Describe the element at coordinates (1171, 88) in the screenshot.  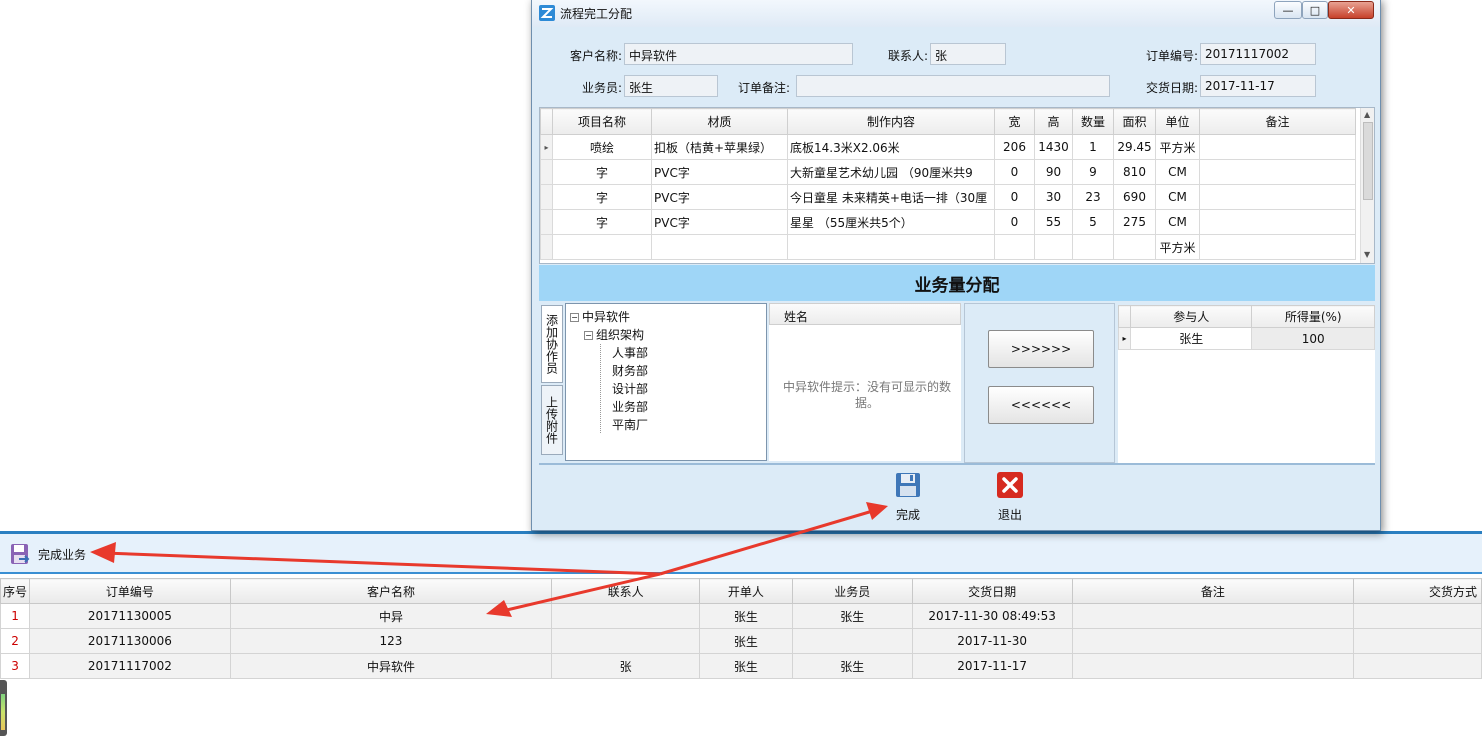
I see `delivery-date-label: 交货日期:` at that location.